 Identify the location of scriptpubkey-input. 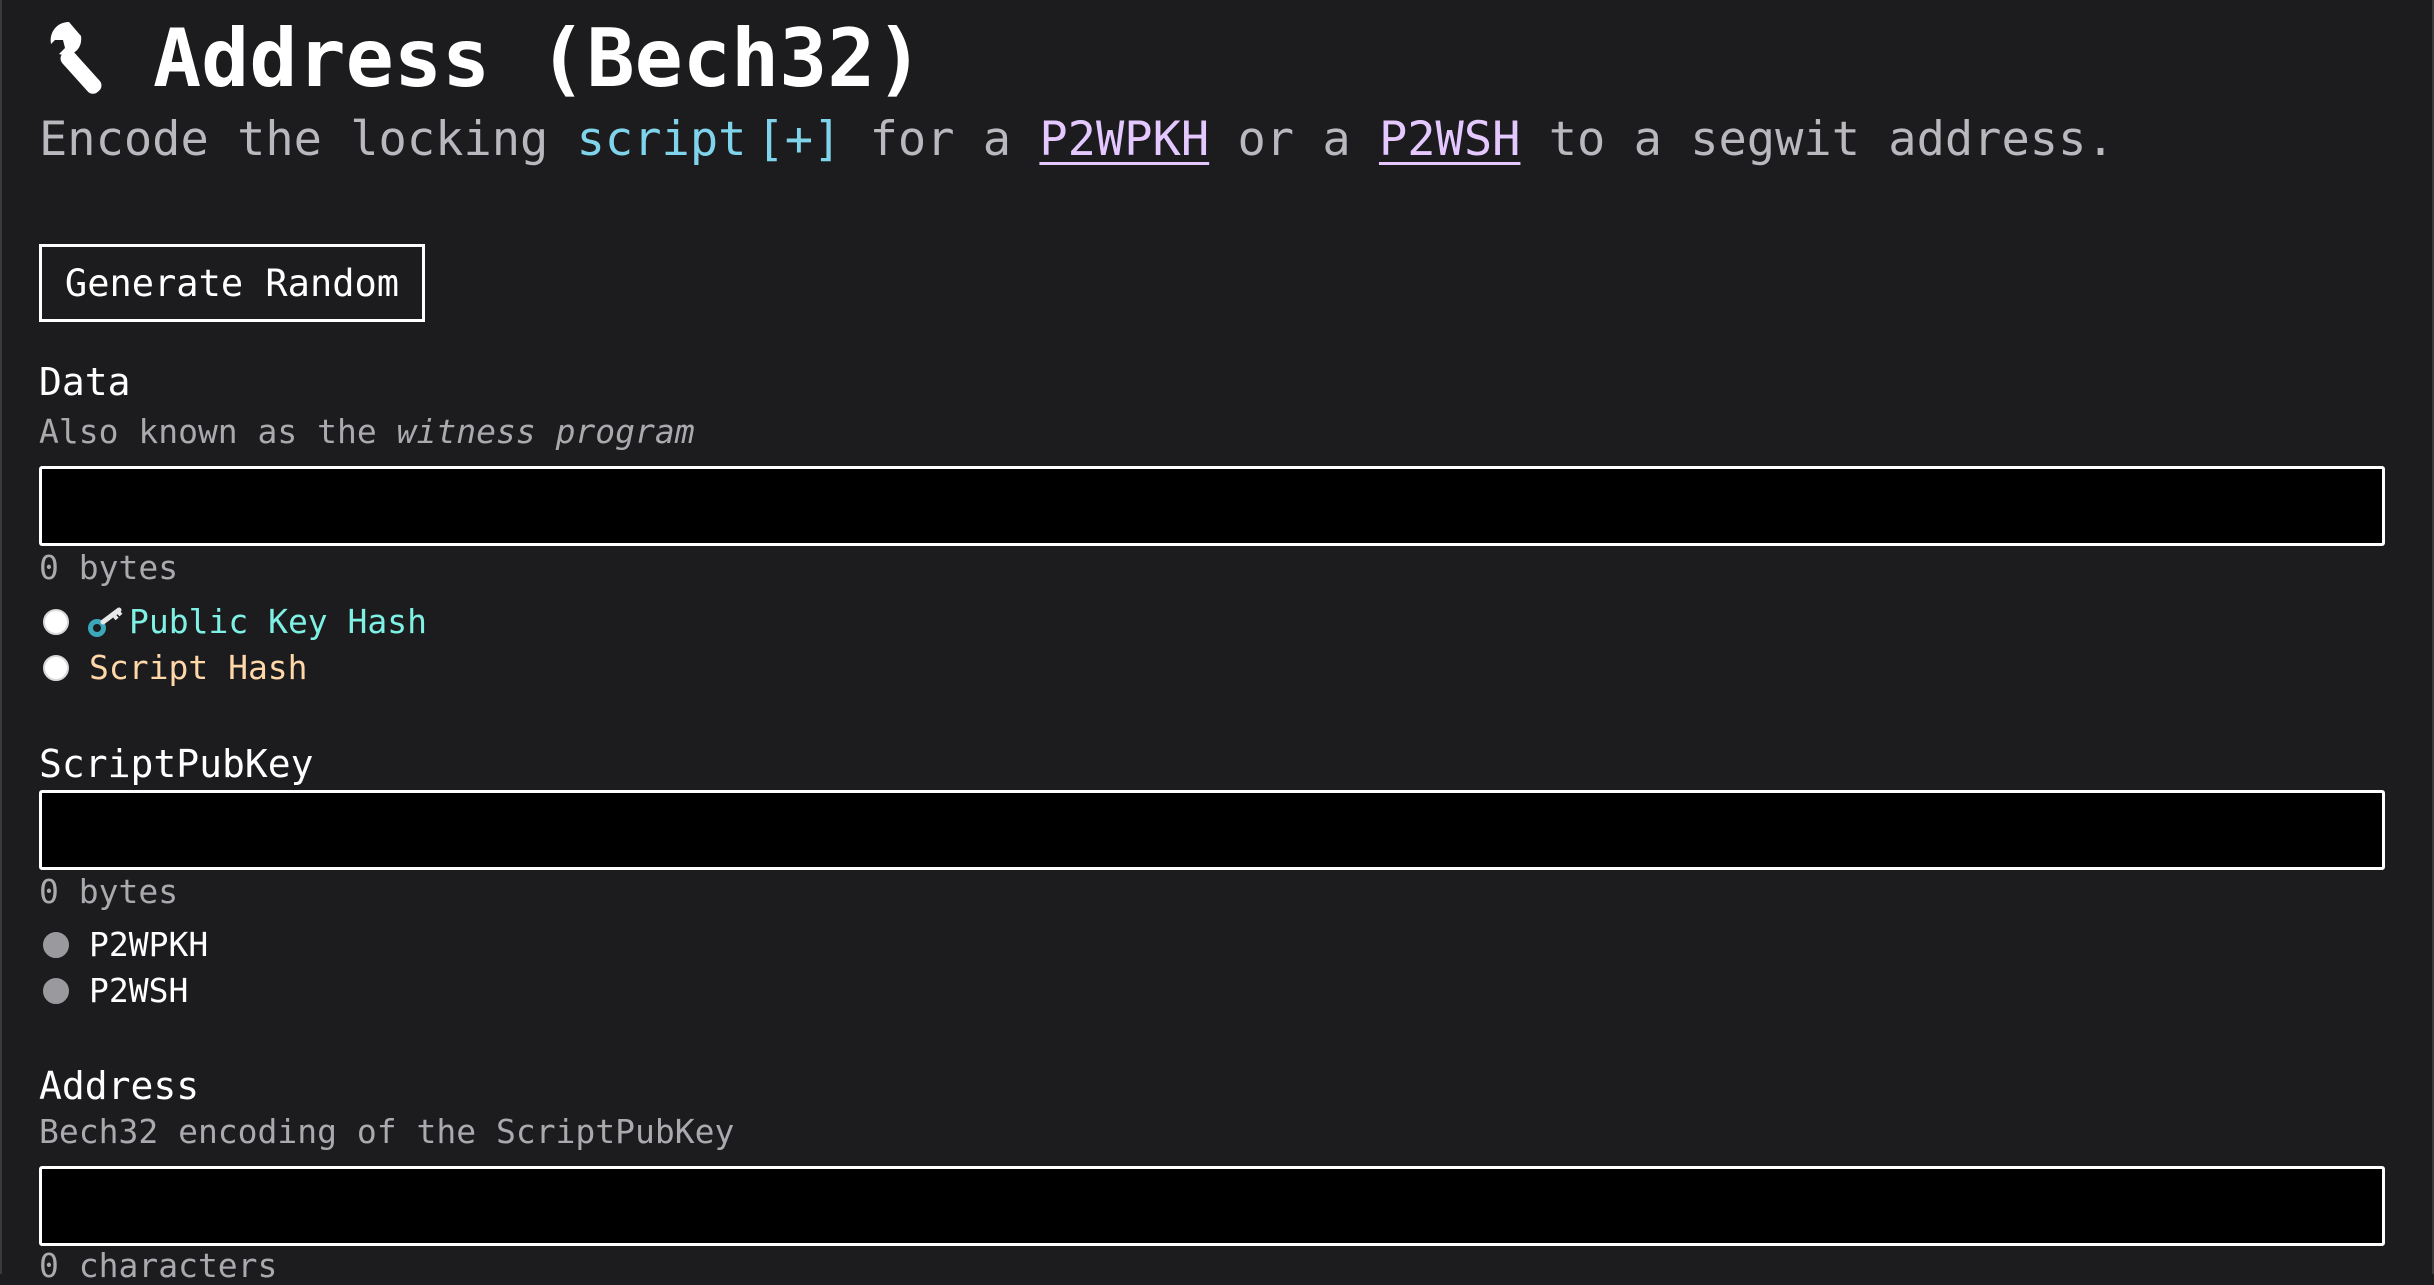
(1212, 830).